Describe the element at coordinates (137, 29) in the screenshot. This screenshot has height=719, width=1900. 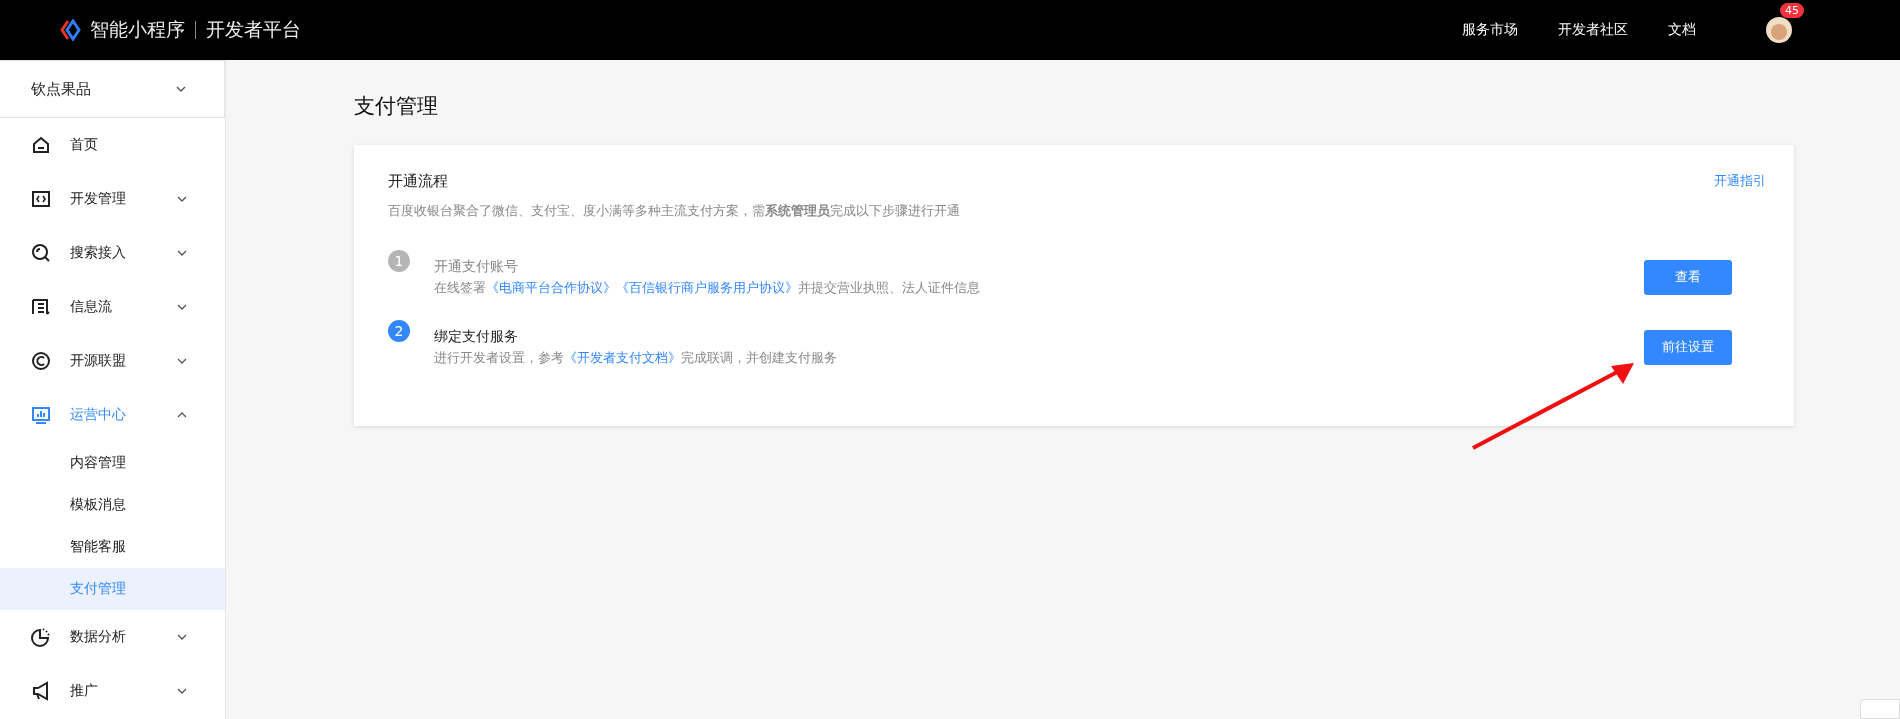
I see `product-name: 智能小程序` at that location.